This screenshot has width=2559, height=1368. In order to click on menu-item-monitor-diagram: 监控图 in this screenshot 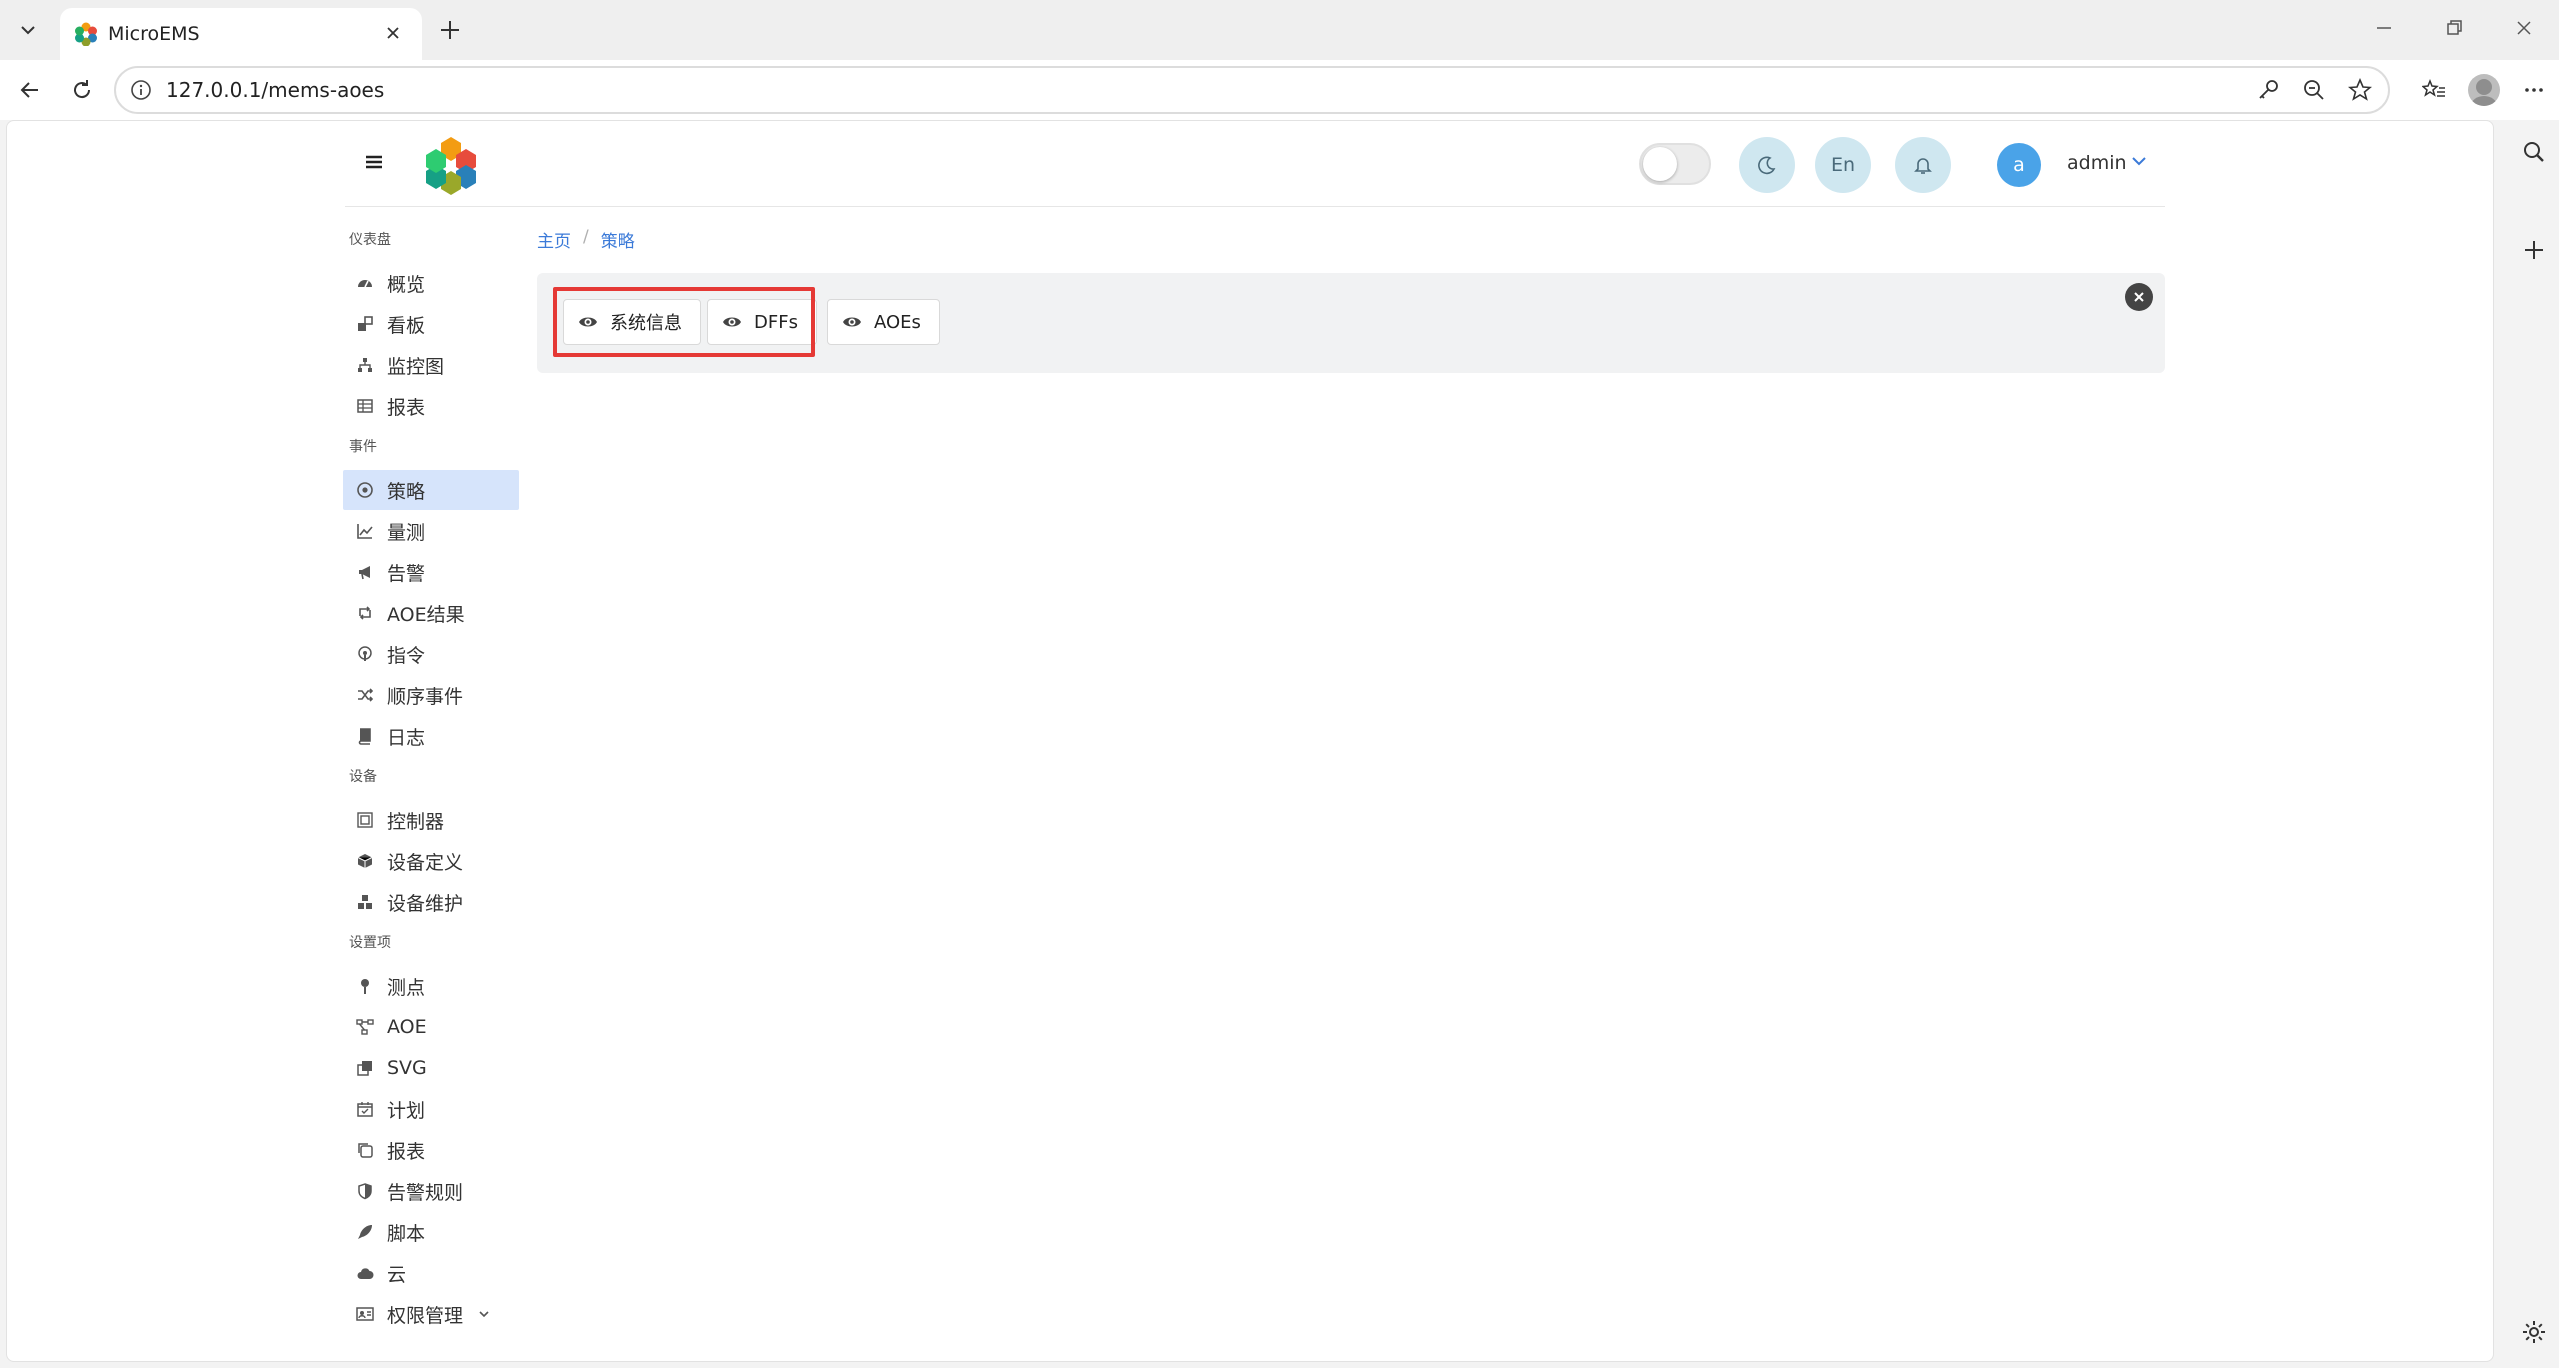, I will do `click(431, 365)`.